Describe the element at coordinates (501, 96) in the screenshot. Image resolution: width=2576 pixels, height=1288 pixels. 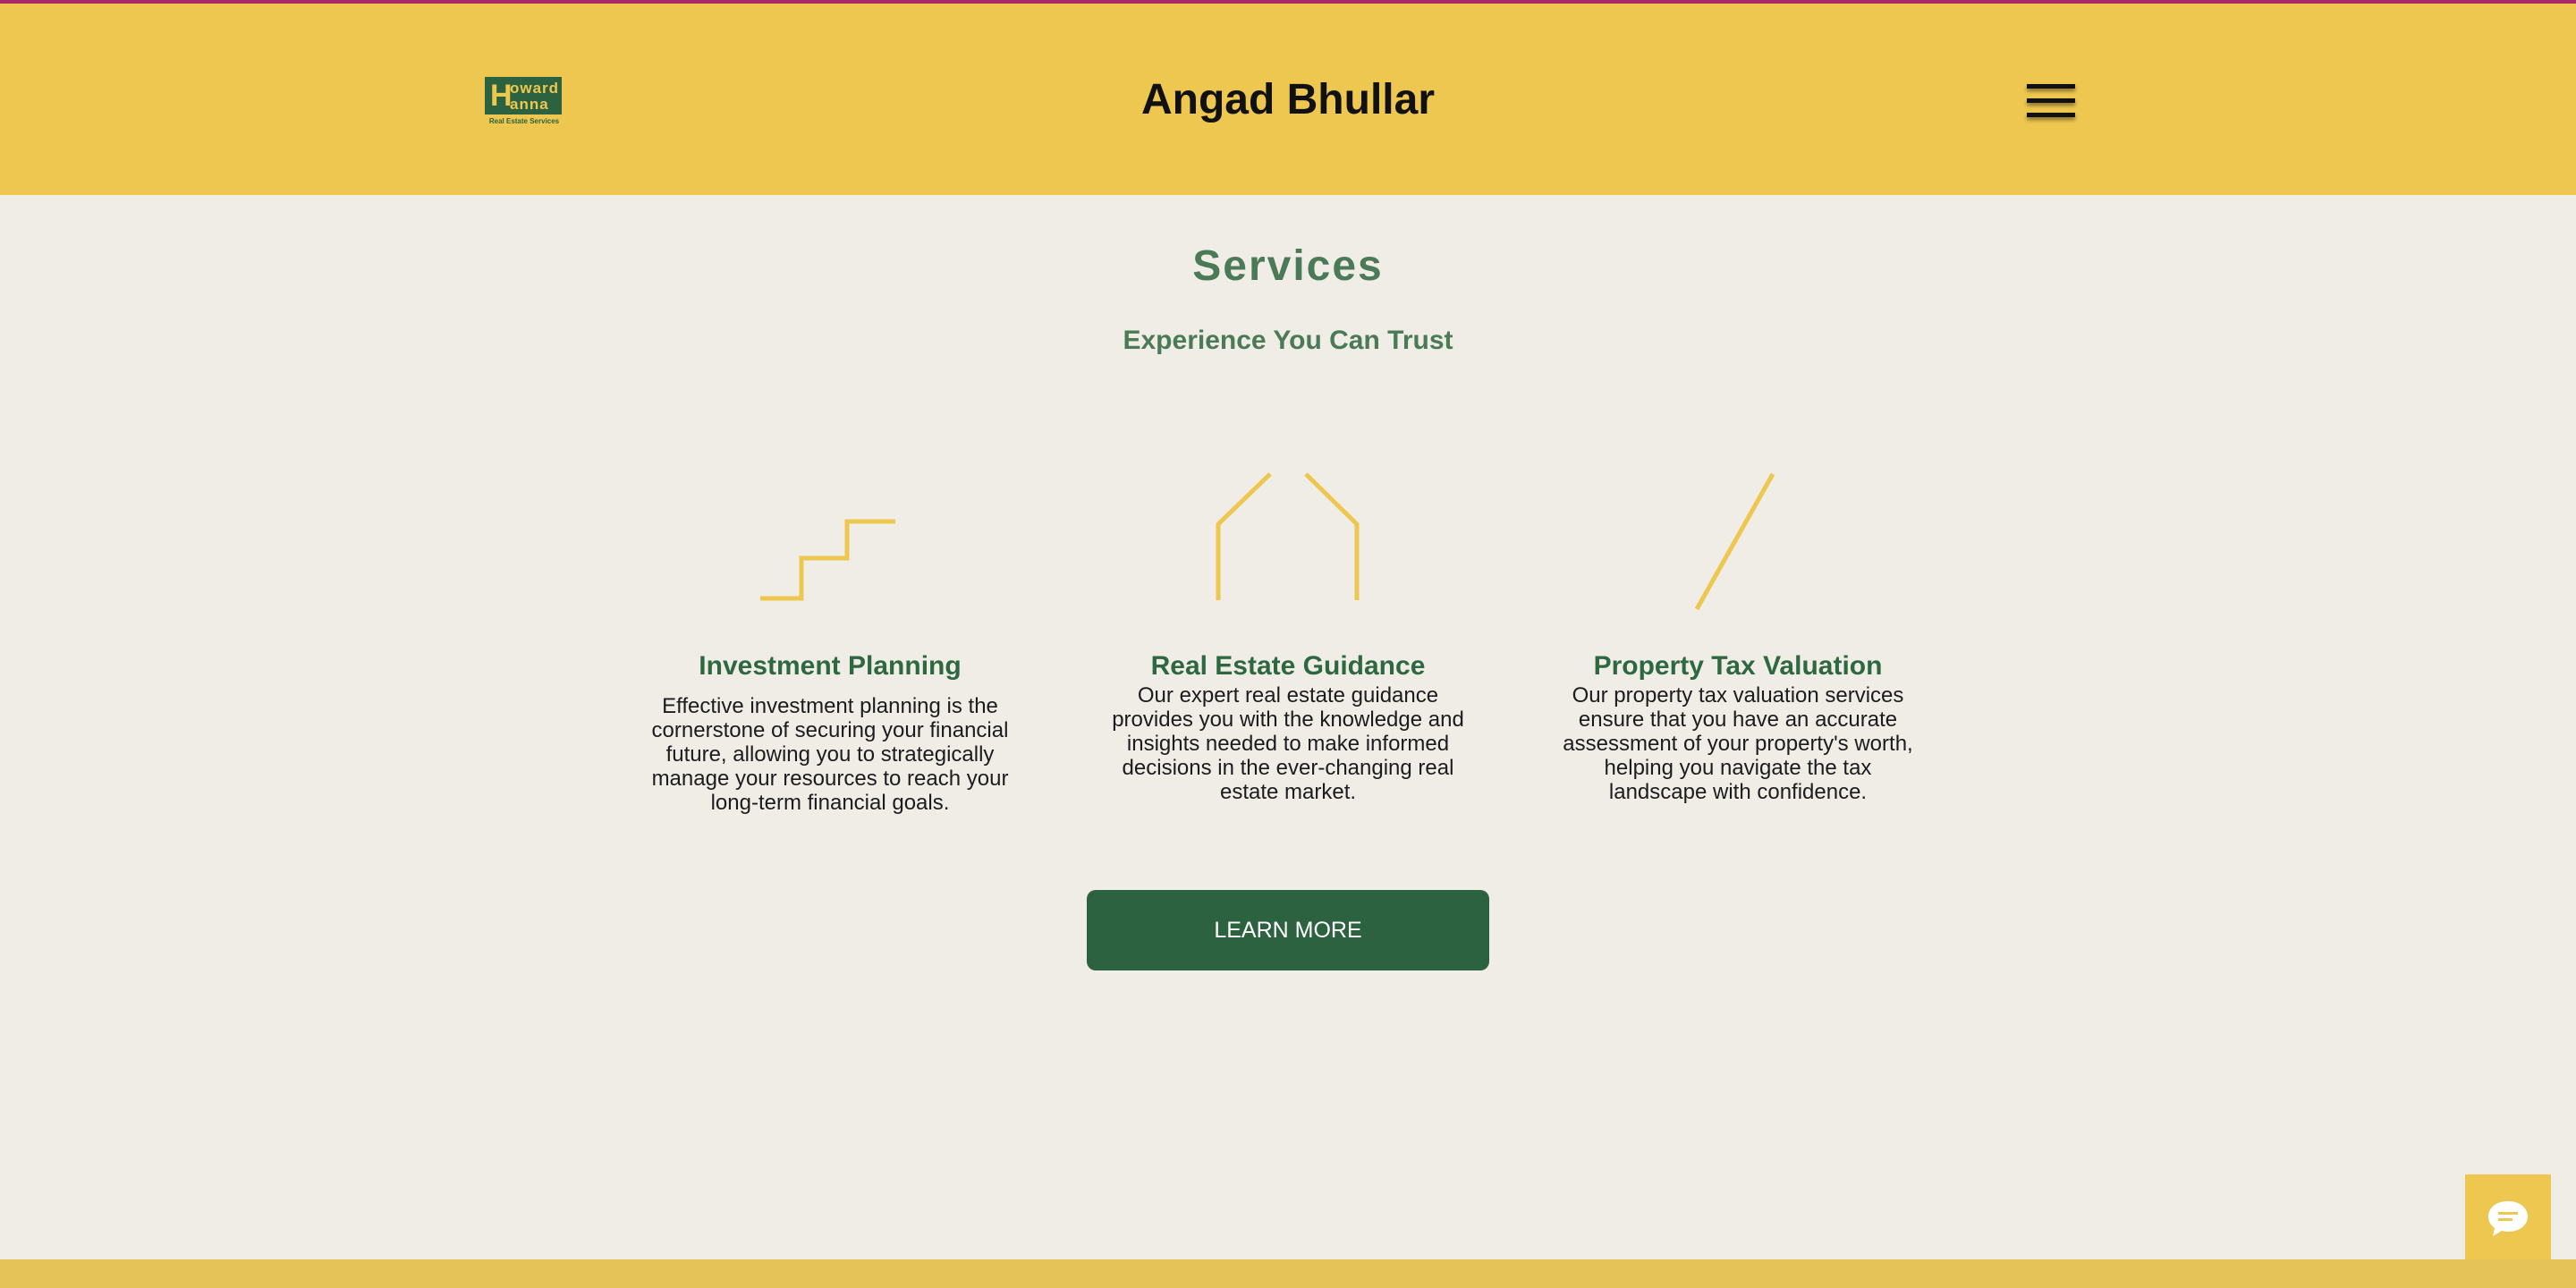
I see `logo-letter: H` at that location.